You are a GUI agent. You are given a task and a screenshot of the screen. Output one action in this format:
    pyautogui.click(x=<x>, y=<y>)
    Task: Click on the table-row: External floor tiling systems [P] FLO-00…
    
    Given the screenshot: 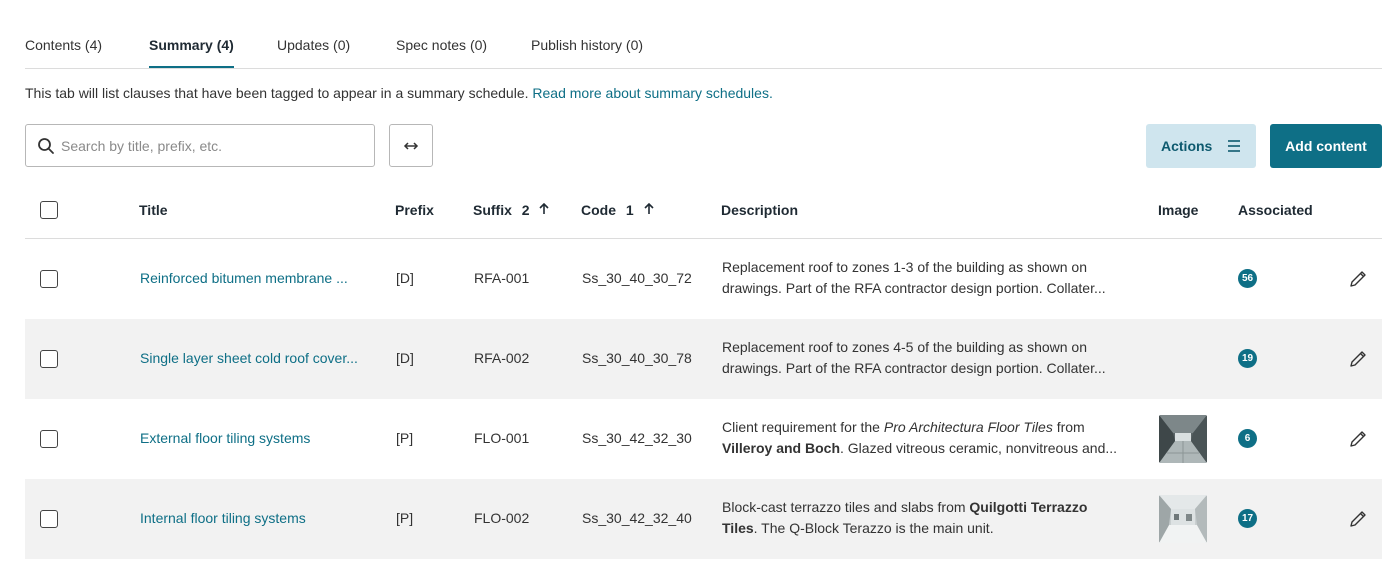 What is the action you would take?
    pyautogui.click(x=703, y=439)
    